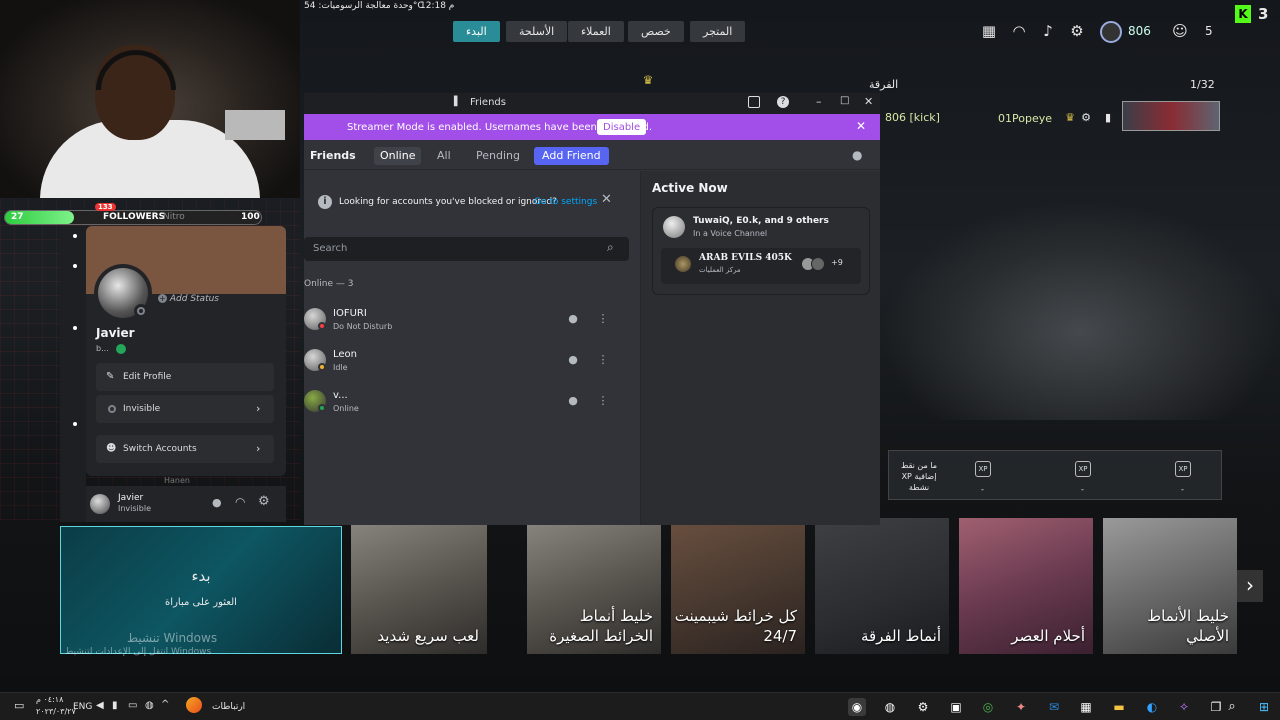  I want to click on friend-row: v... Online ● ⋮, so click(469, 401).